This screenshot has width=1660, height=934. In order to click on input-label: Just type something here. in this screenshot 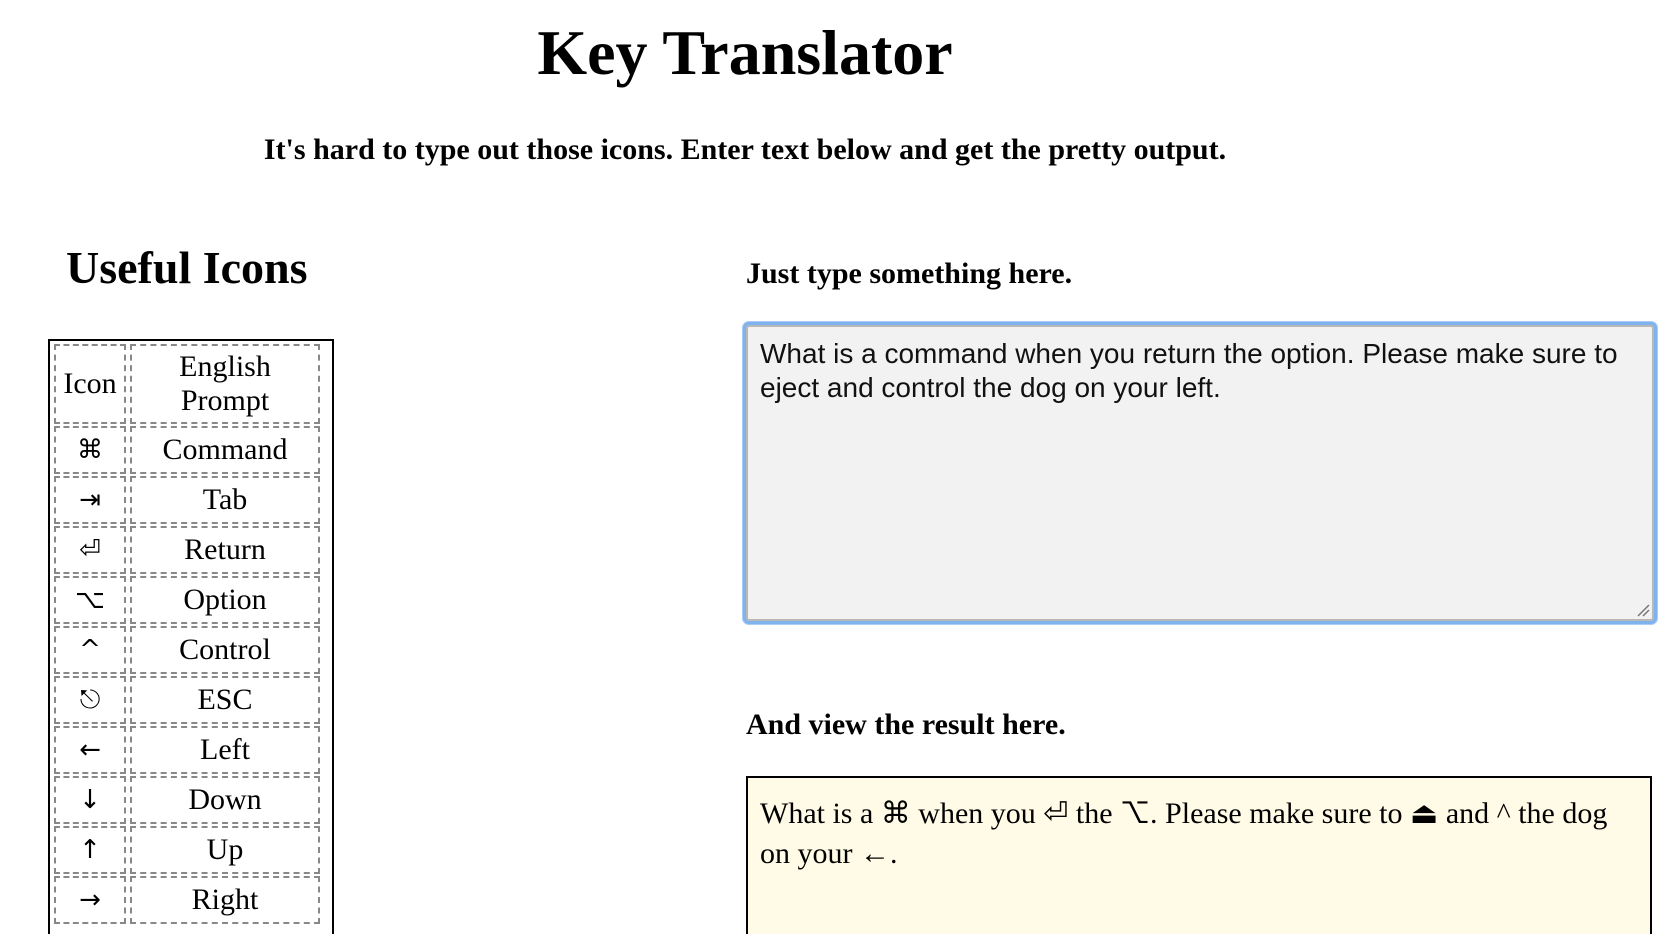, I will do `click(909, 273)`.